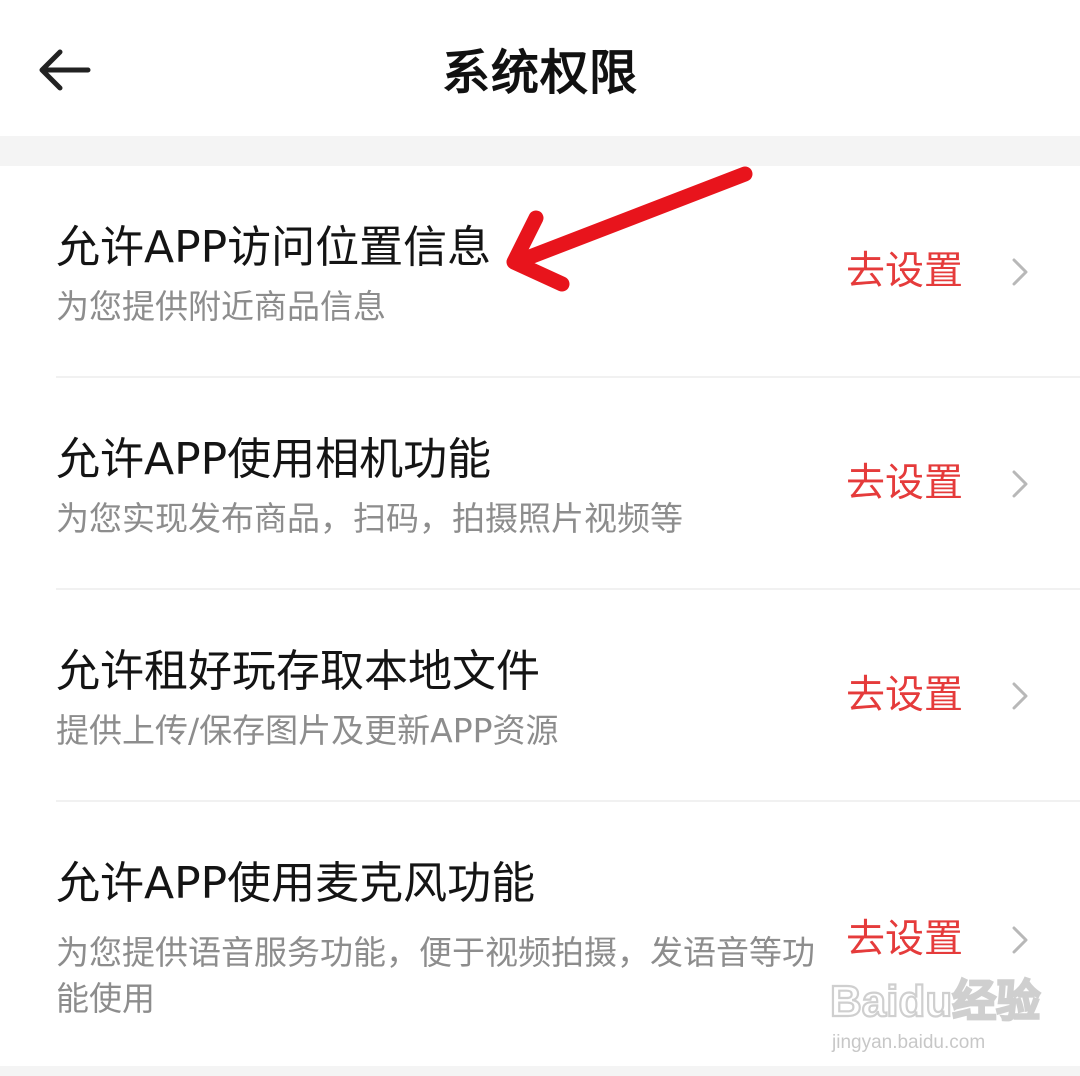 This screenshot has height=1076, width=1080. Describe the element at coordinates (435, 975) in the screenshot. I see `permission-description: 为您提供语音服务功能，便于视频拍摄，发语音等功能使用` at that location.